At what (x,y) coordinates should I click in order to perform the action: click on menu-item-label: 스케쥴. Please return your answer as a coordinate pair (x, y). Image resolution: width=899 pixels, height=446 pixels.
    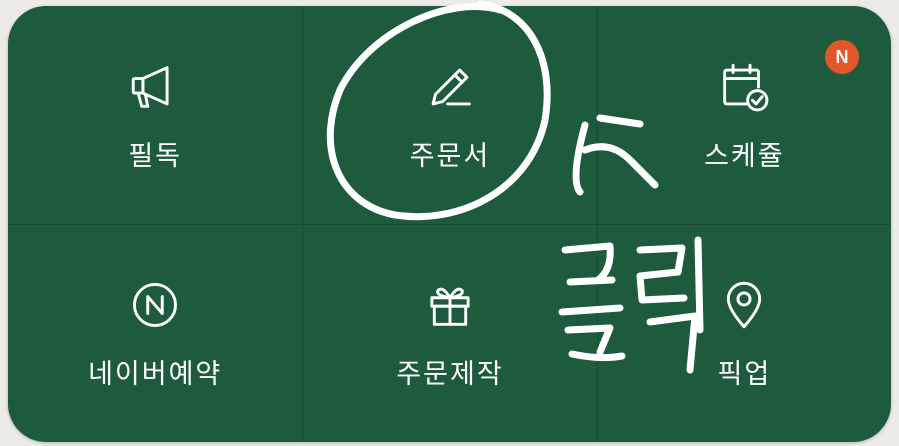
    Looking at the image, I should click on (744, 156).